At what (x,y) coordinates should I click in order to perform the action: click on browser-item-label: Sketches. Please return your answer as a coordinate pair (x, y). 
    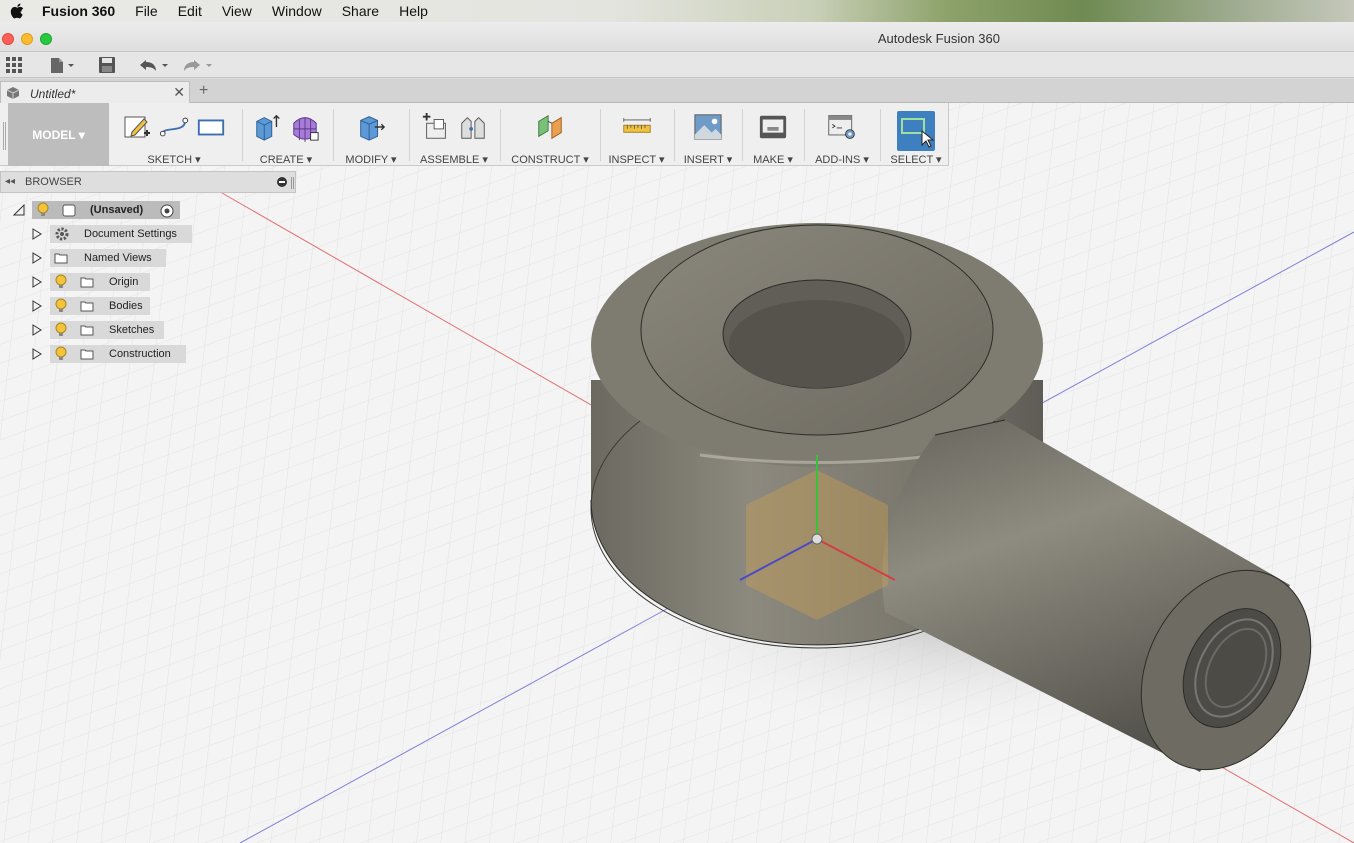
    Looking at the image, I should click on (132, 330).